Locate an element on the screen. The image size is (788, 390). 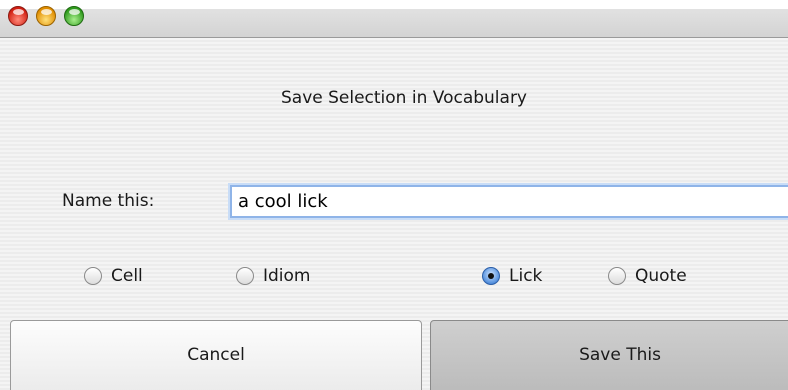
radio-lick: Lick is located at coordinates (512, 276).